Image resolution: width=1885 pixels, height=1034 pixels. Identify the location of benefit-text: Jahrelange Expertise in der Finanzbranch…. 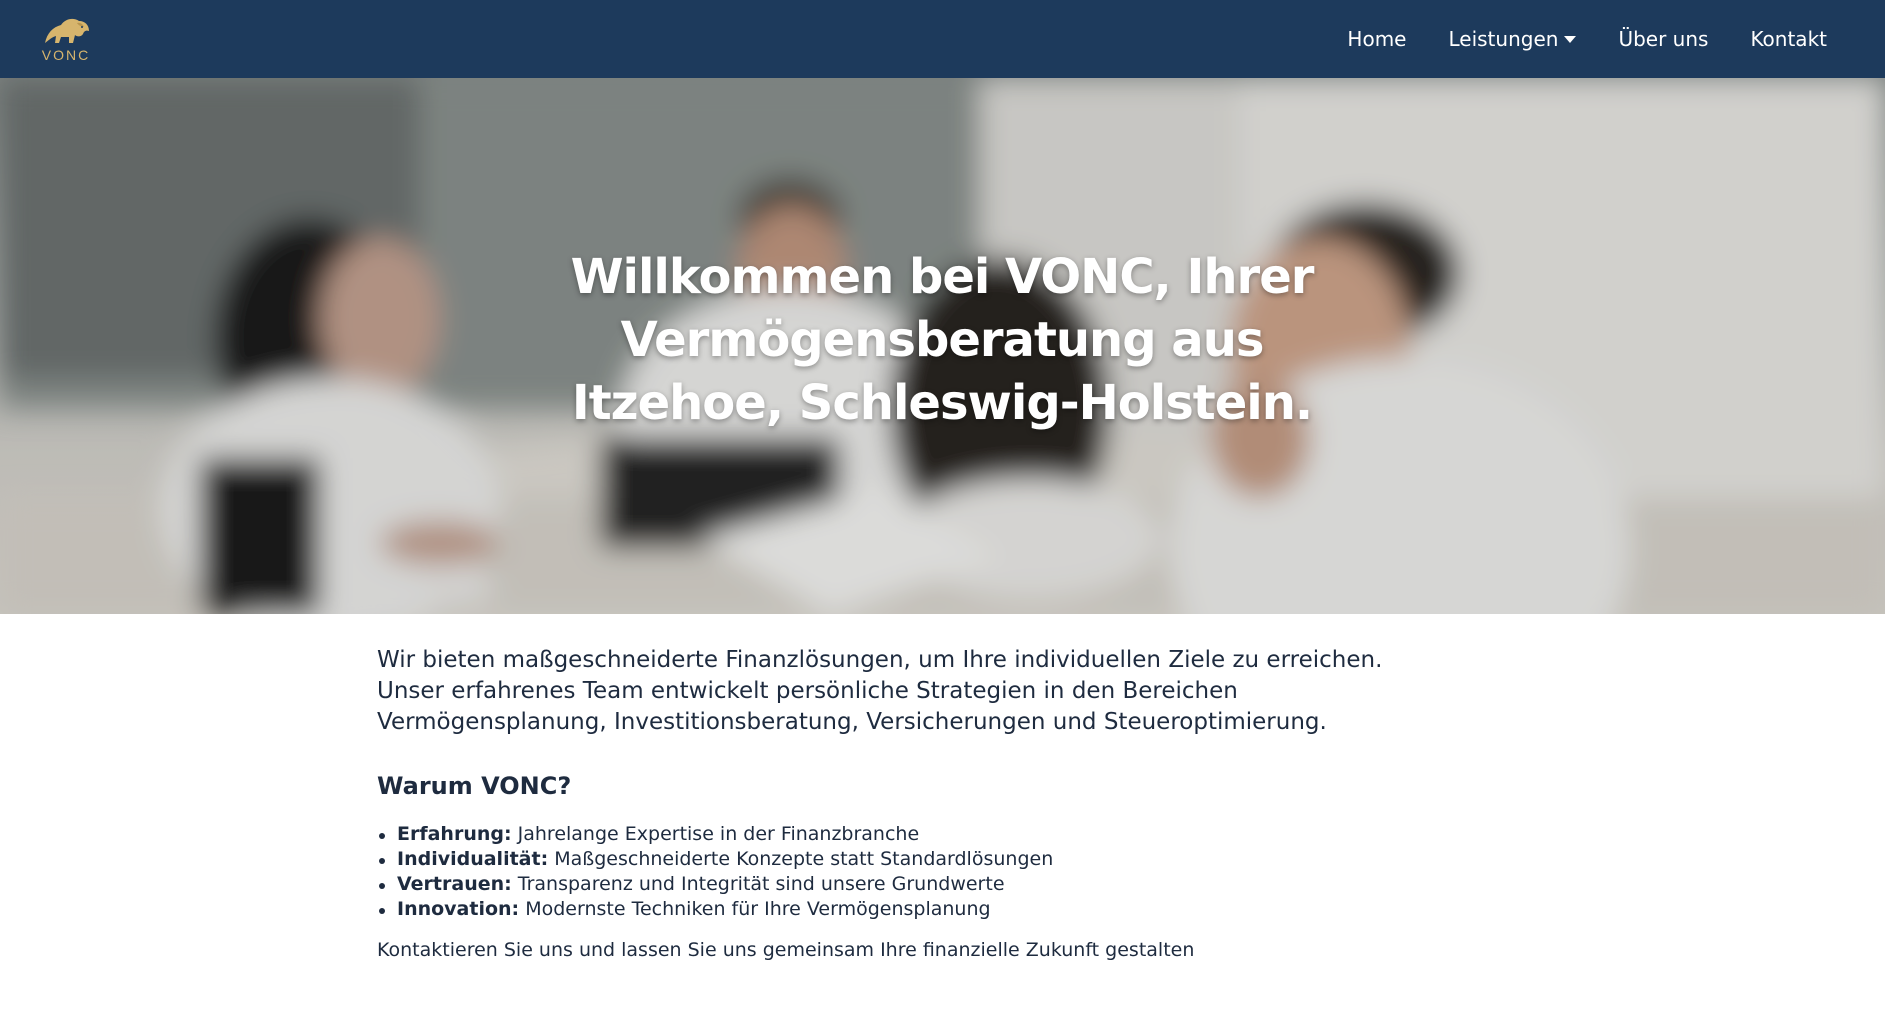
(718, 834).